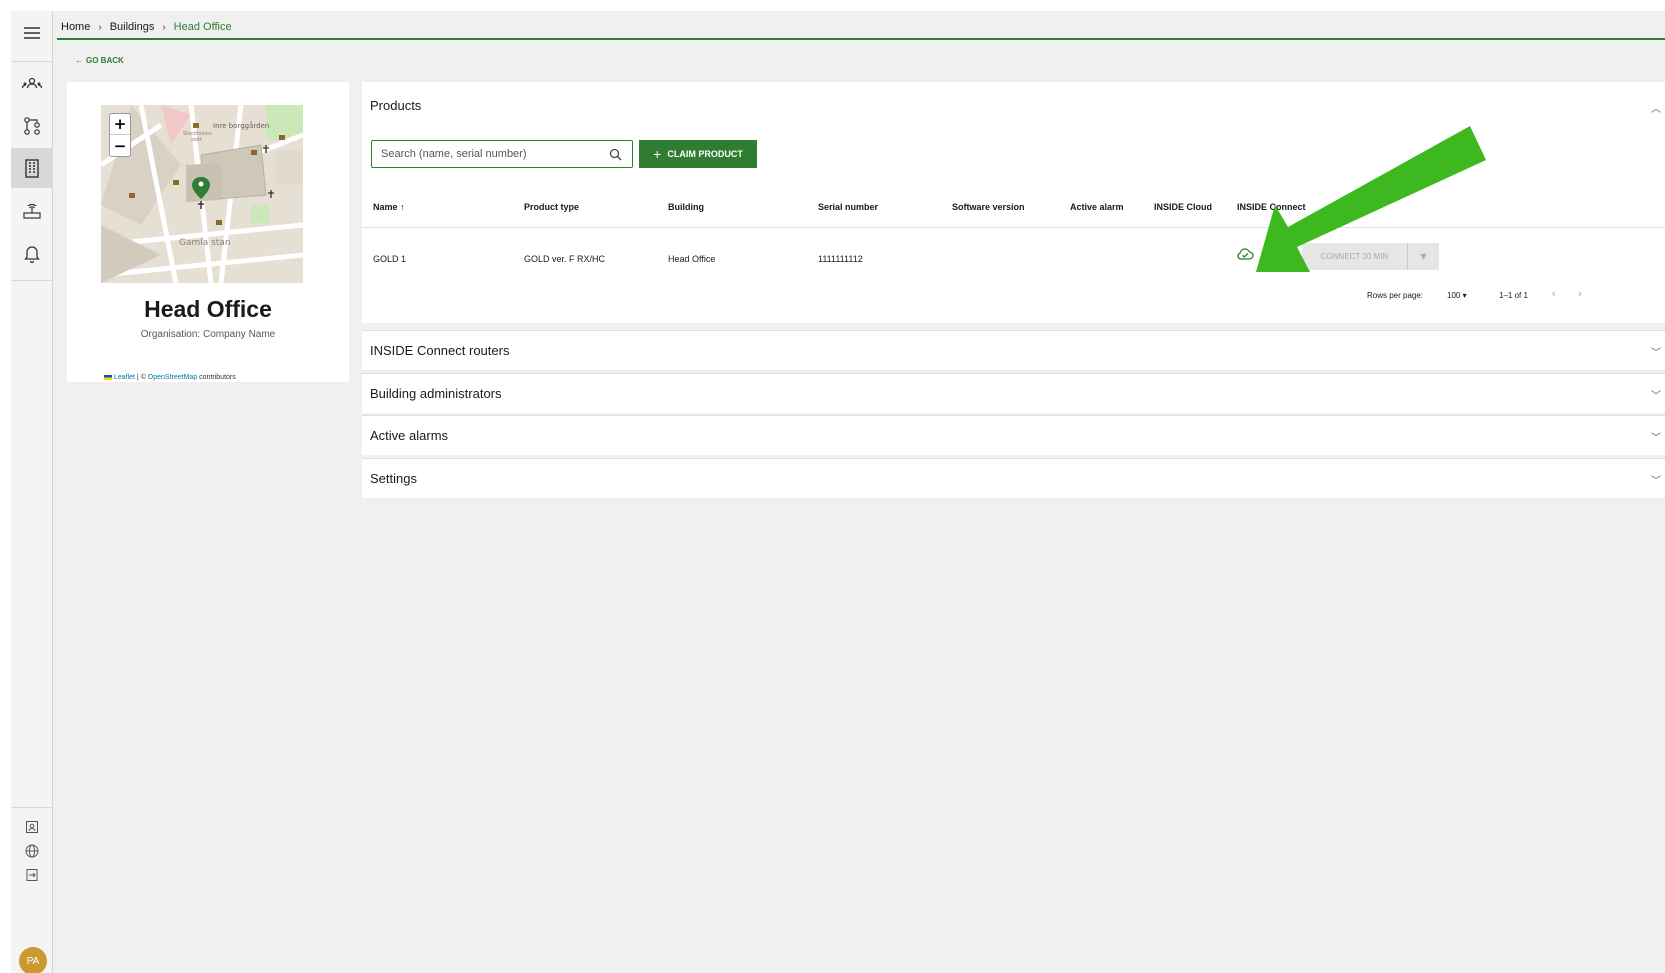 The width and height of the screenshot is (1665, 973). I want to click on search-input, so click(491, 154).